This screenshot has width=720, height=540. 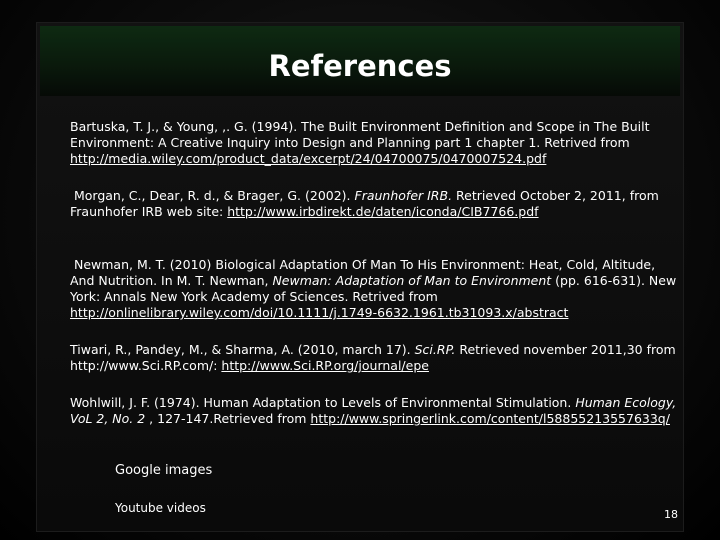 I want to click on page-title: References, so click(x=360, y=66).